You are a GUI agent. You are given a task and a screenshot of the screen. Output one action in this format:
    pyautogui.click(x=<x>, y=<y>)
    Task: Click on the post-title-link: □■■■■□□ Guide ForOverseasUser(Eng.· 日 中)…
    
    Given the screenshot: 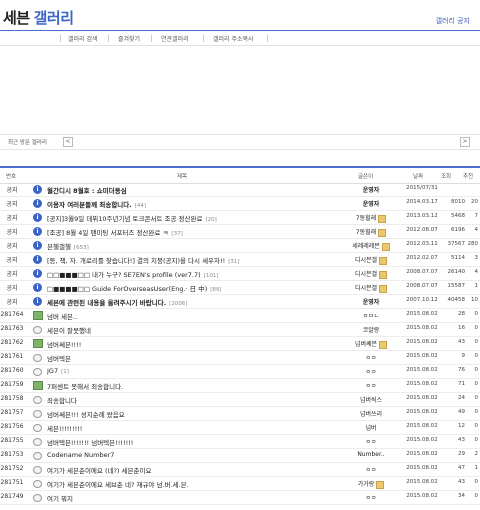 What is the action you would take?
    pyautogui.click(x=134, y=288)
    